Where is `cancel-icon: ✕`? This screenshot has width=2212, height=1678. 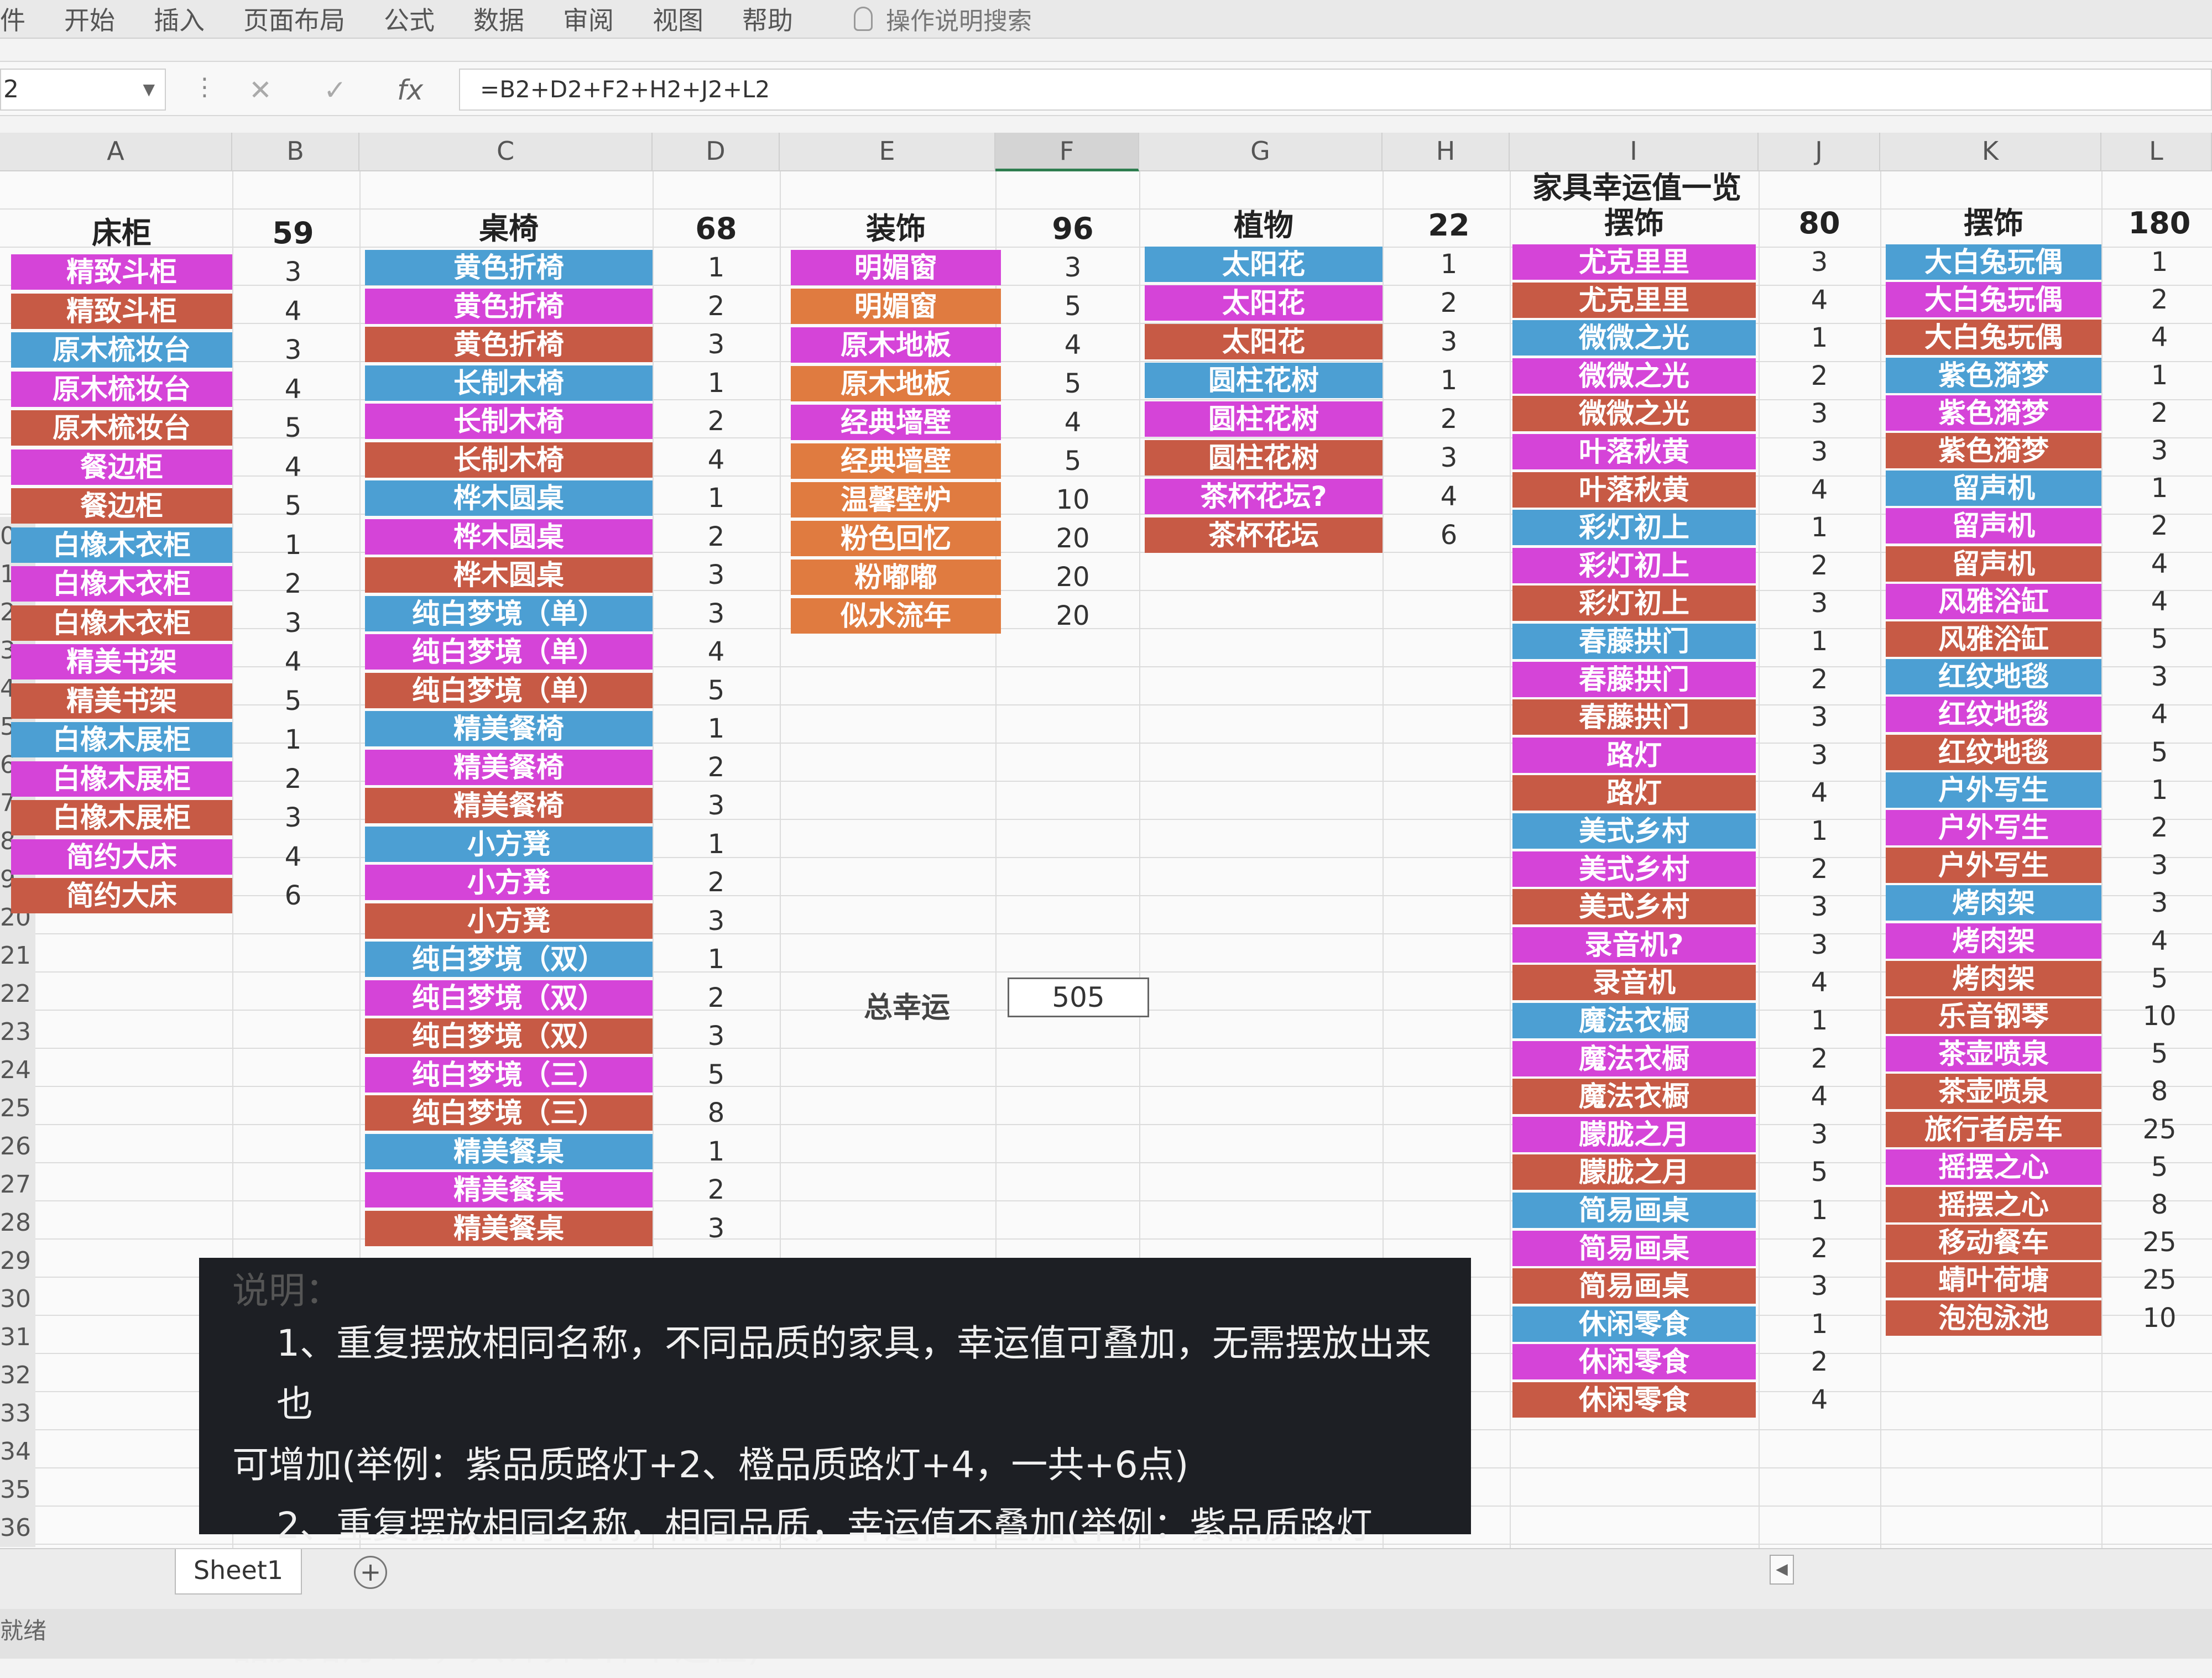 cancel-icon: ✕ is located at coordinates (260, 90).